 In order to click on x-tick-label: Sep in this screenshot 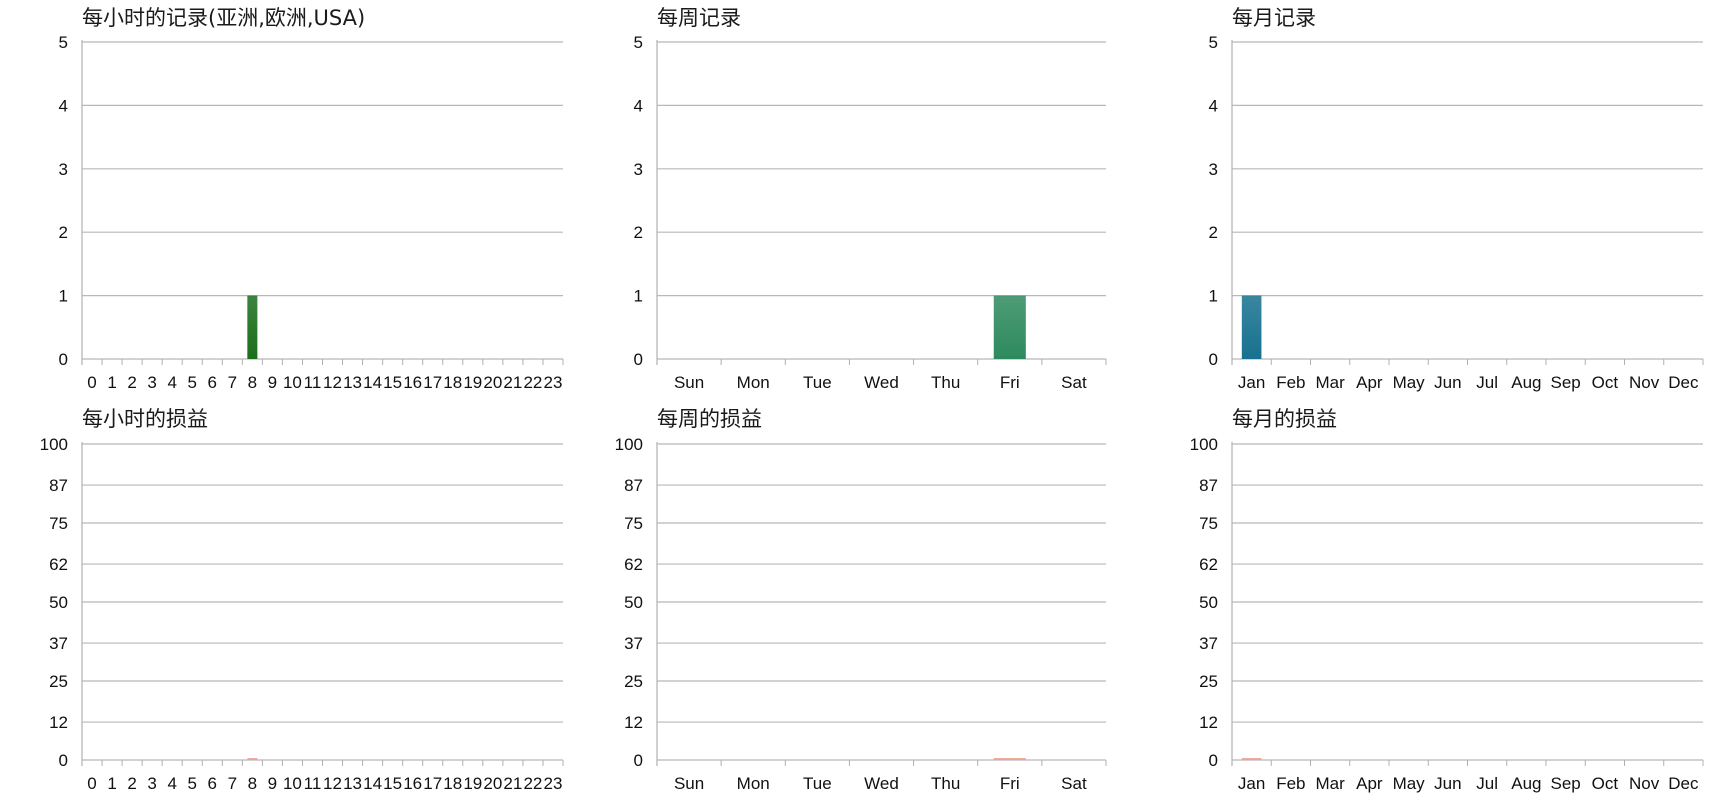, I will do `click(1566, 783)`.